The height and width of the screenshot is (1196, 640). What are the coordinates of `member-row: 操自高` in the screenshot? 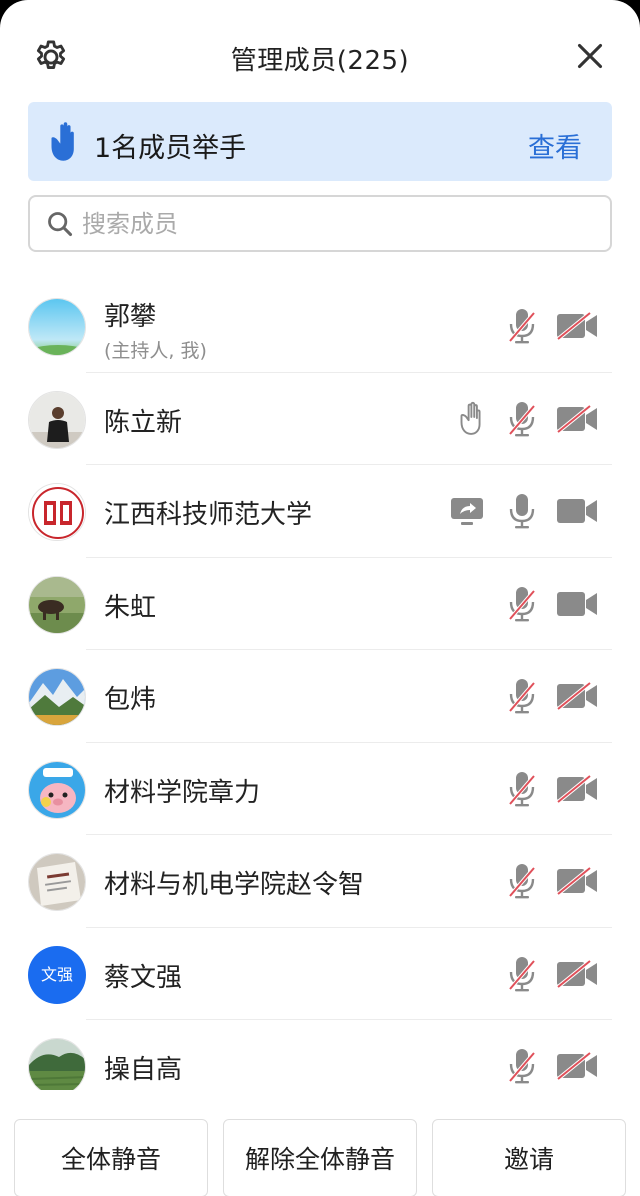 It's located at (320, 1055).